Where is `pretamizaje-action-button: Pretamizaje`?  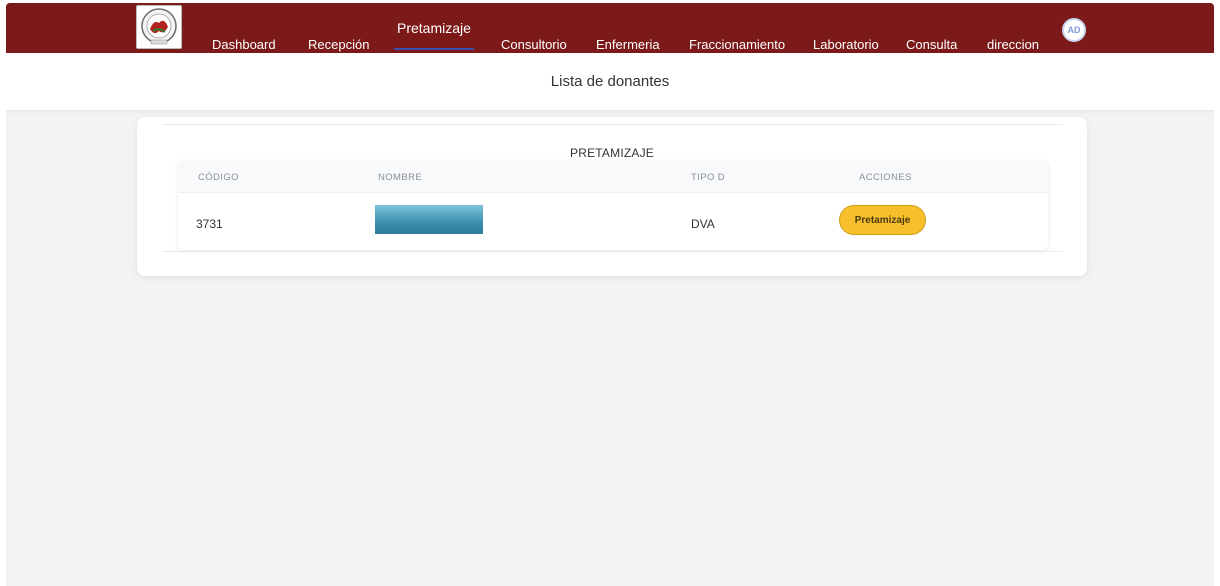
pretamizaje-action-button: Pretamizaje is located at coordinates (882, 220).